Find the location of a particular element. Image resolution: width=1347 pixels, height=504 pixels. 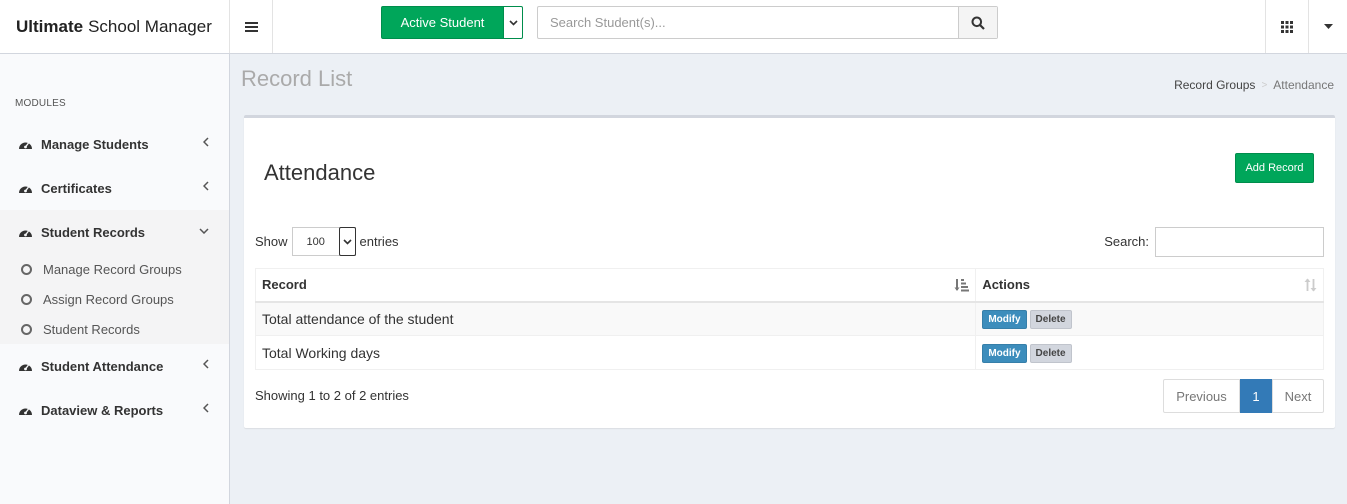

table-info: Showing 1 to 2 of 2 entries is located at coordinates (332, 395).